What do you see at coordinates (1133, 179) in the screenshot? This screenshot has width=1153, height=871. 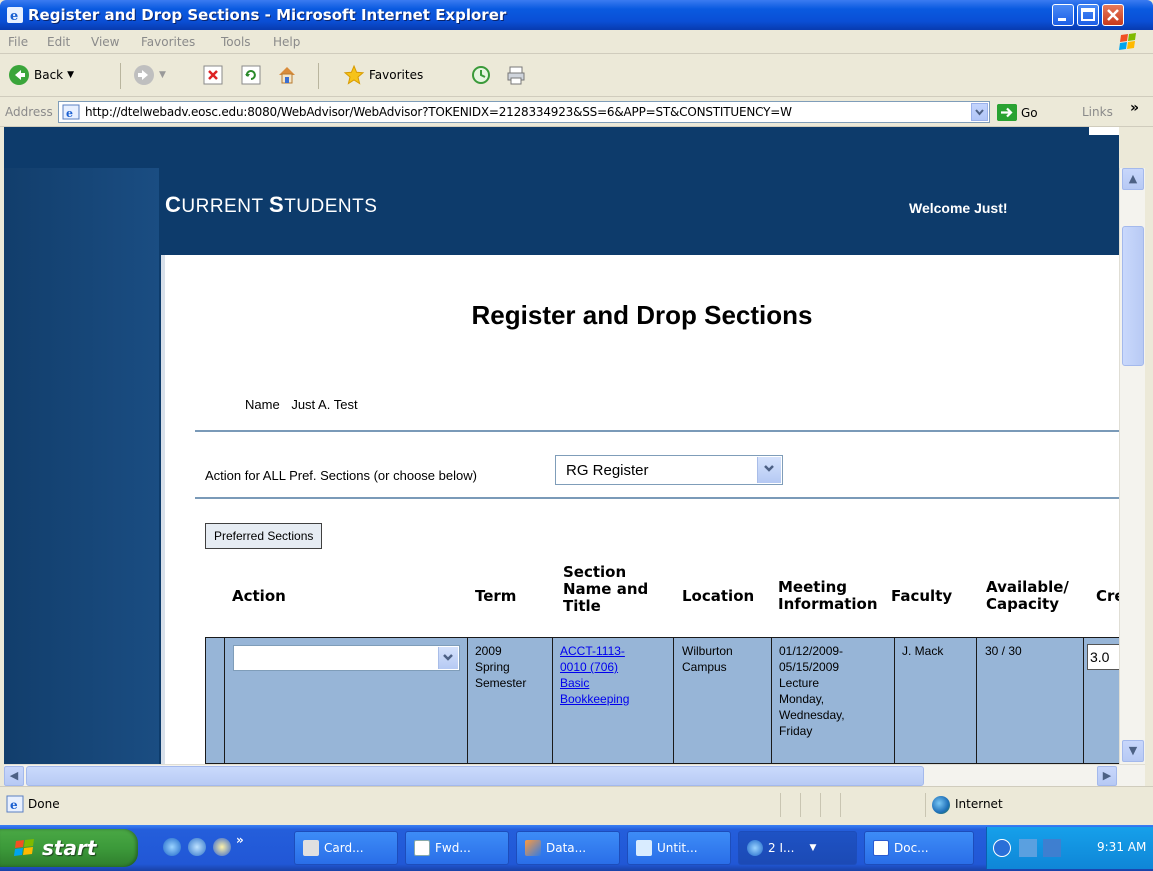 I see `scroll-up-button: ▲` at bounding box center [1133, 179].